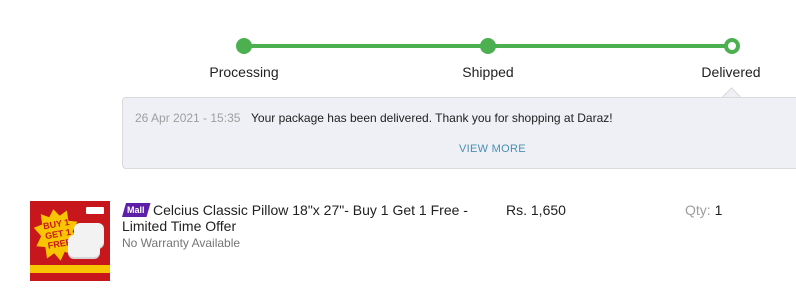  I want to click on product-price: Rs. 1,650, so click(536, 210).